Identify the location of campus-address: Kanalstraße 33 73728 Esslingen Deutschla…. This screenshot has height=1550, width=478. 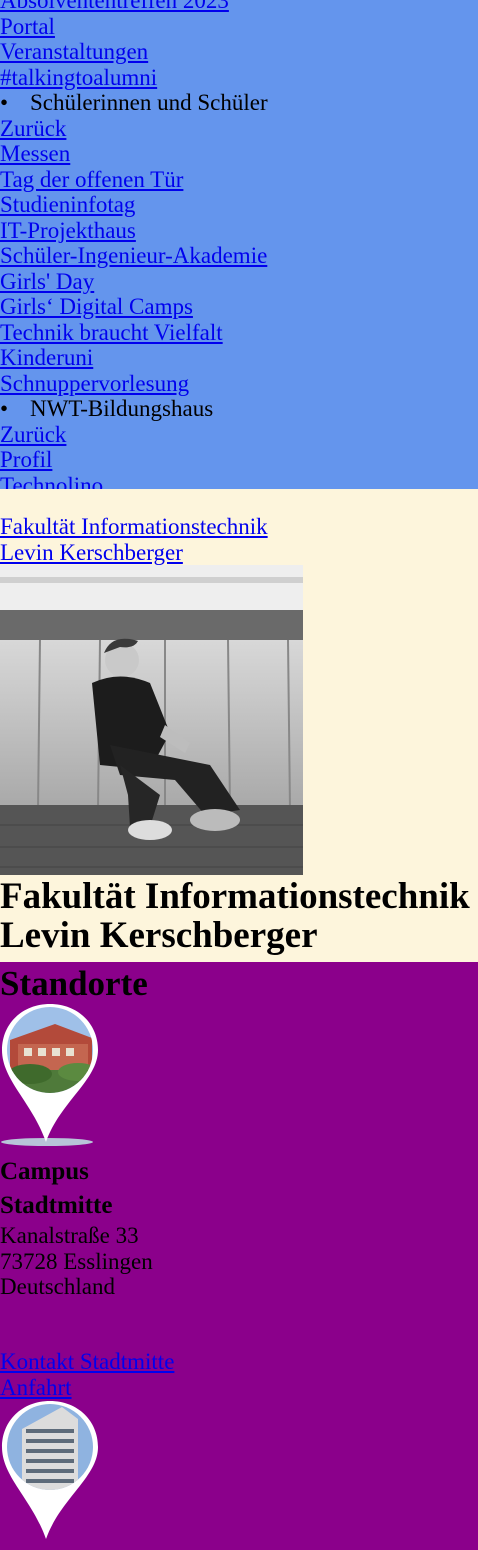
(76, 1261).